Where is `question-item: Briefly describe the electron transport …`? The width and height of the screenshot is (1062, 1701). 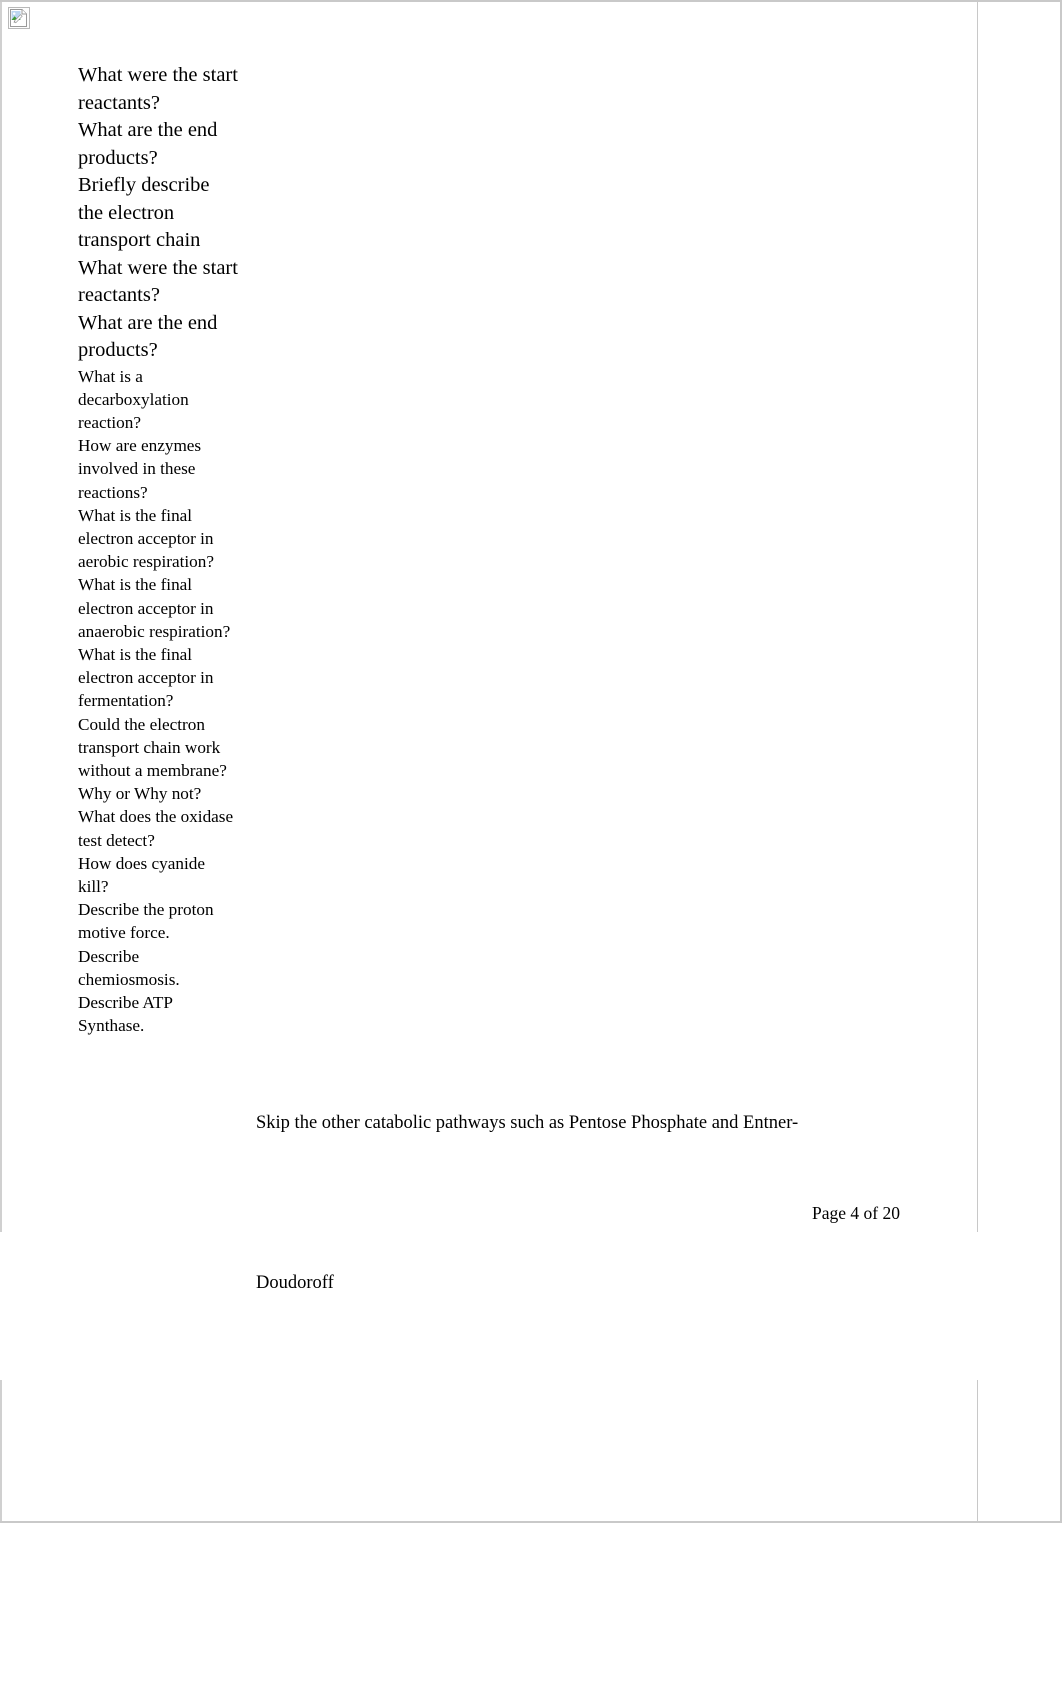 question-item: Briefly describe the electron transport … is located at coordinates (146, 212).